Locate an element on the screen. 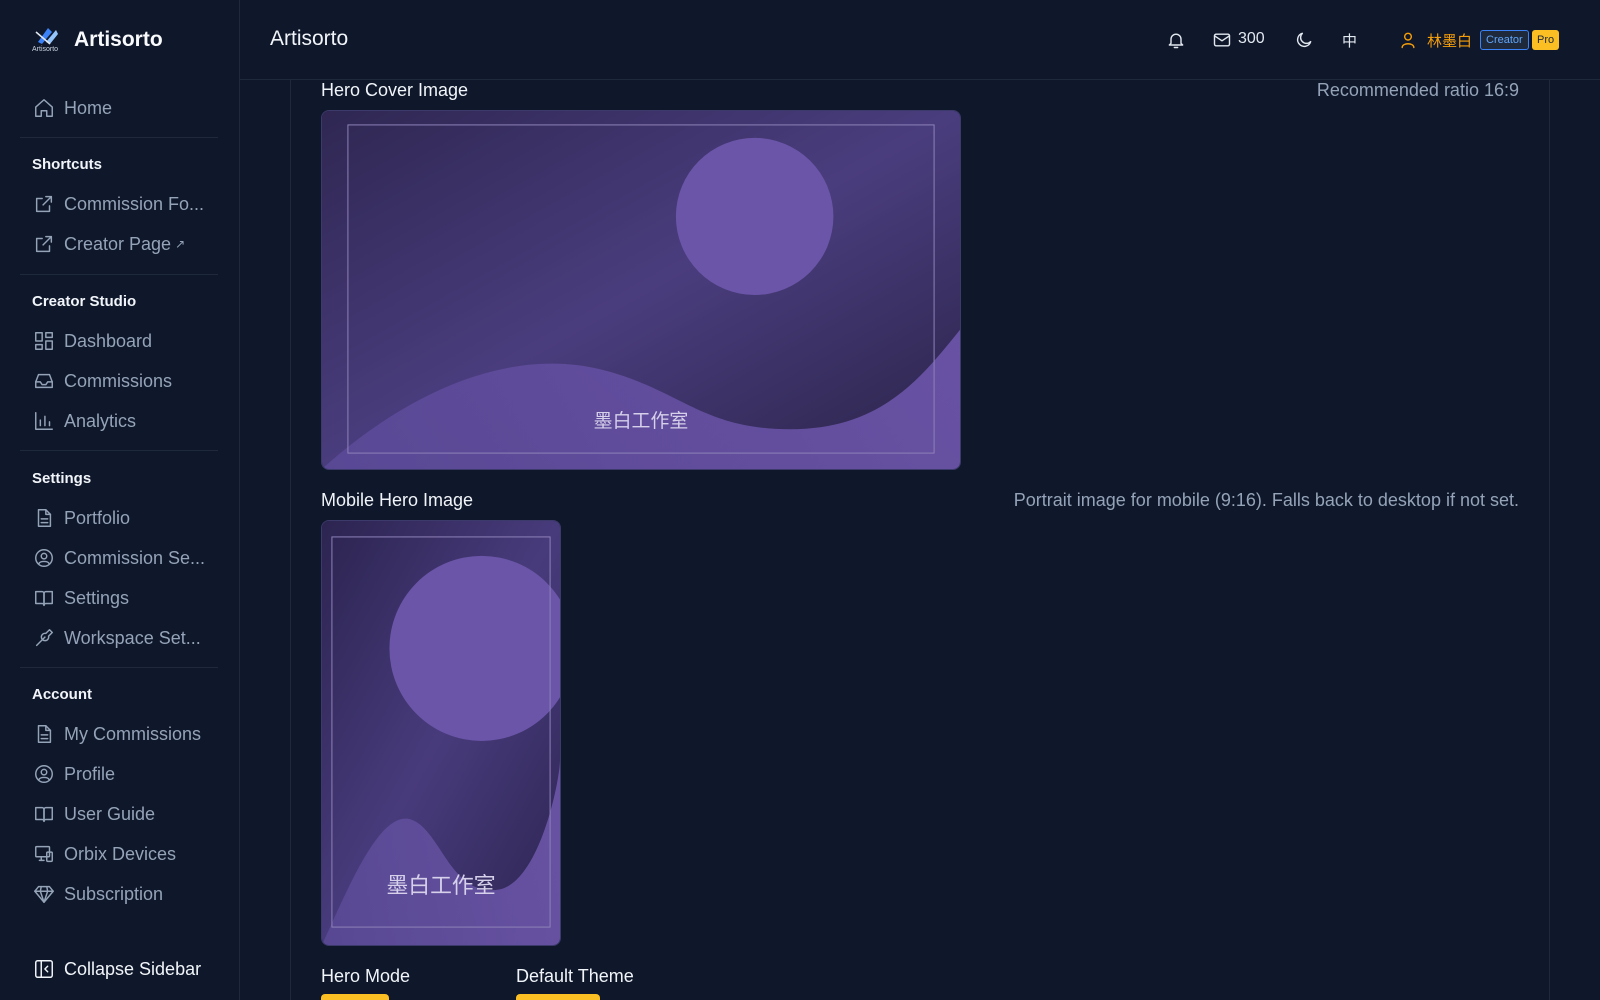 Image resolution: width=1600 pixels, height=1000 pixels. sidebar-item-orbix-devices: Orbix Devices is located at coordinates (104, 854).